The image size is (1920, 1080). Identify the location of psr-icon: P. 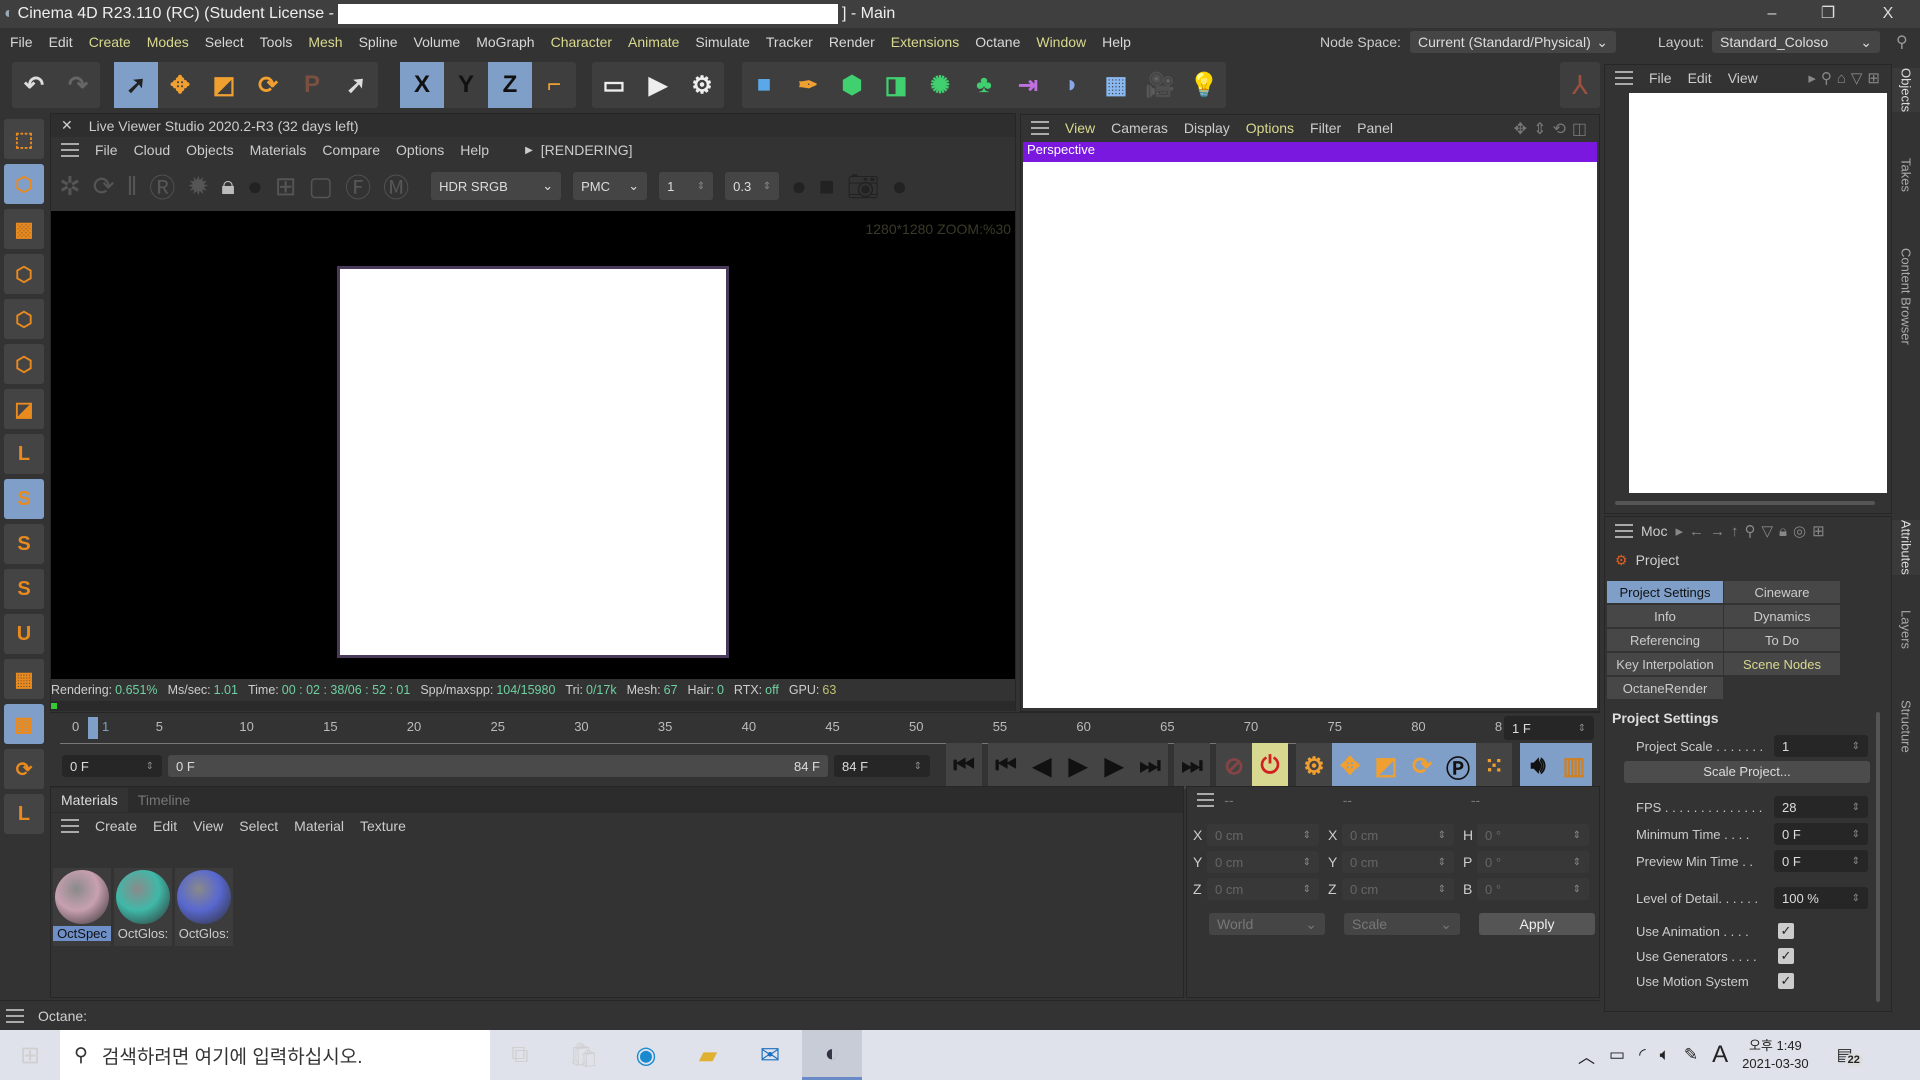
(312, 85).